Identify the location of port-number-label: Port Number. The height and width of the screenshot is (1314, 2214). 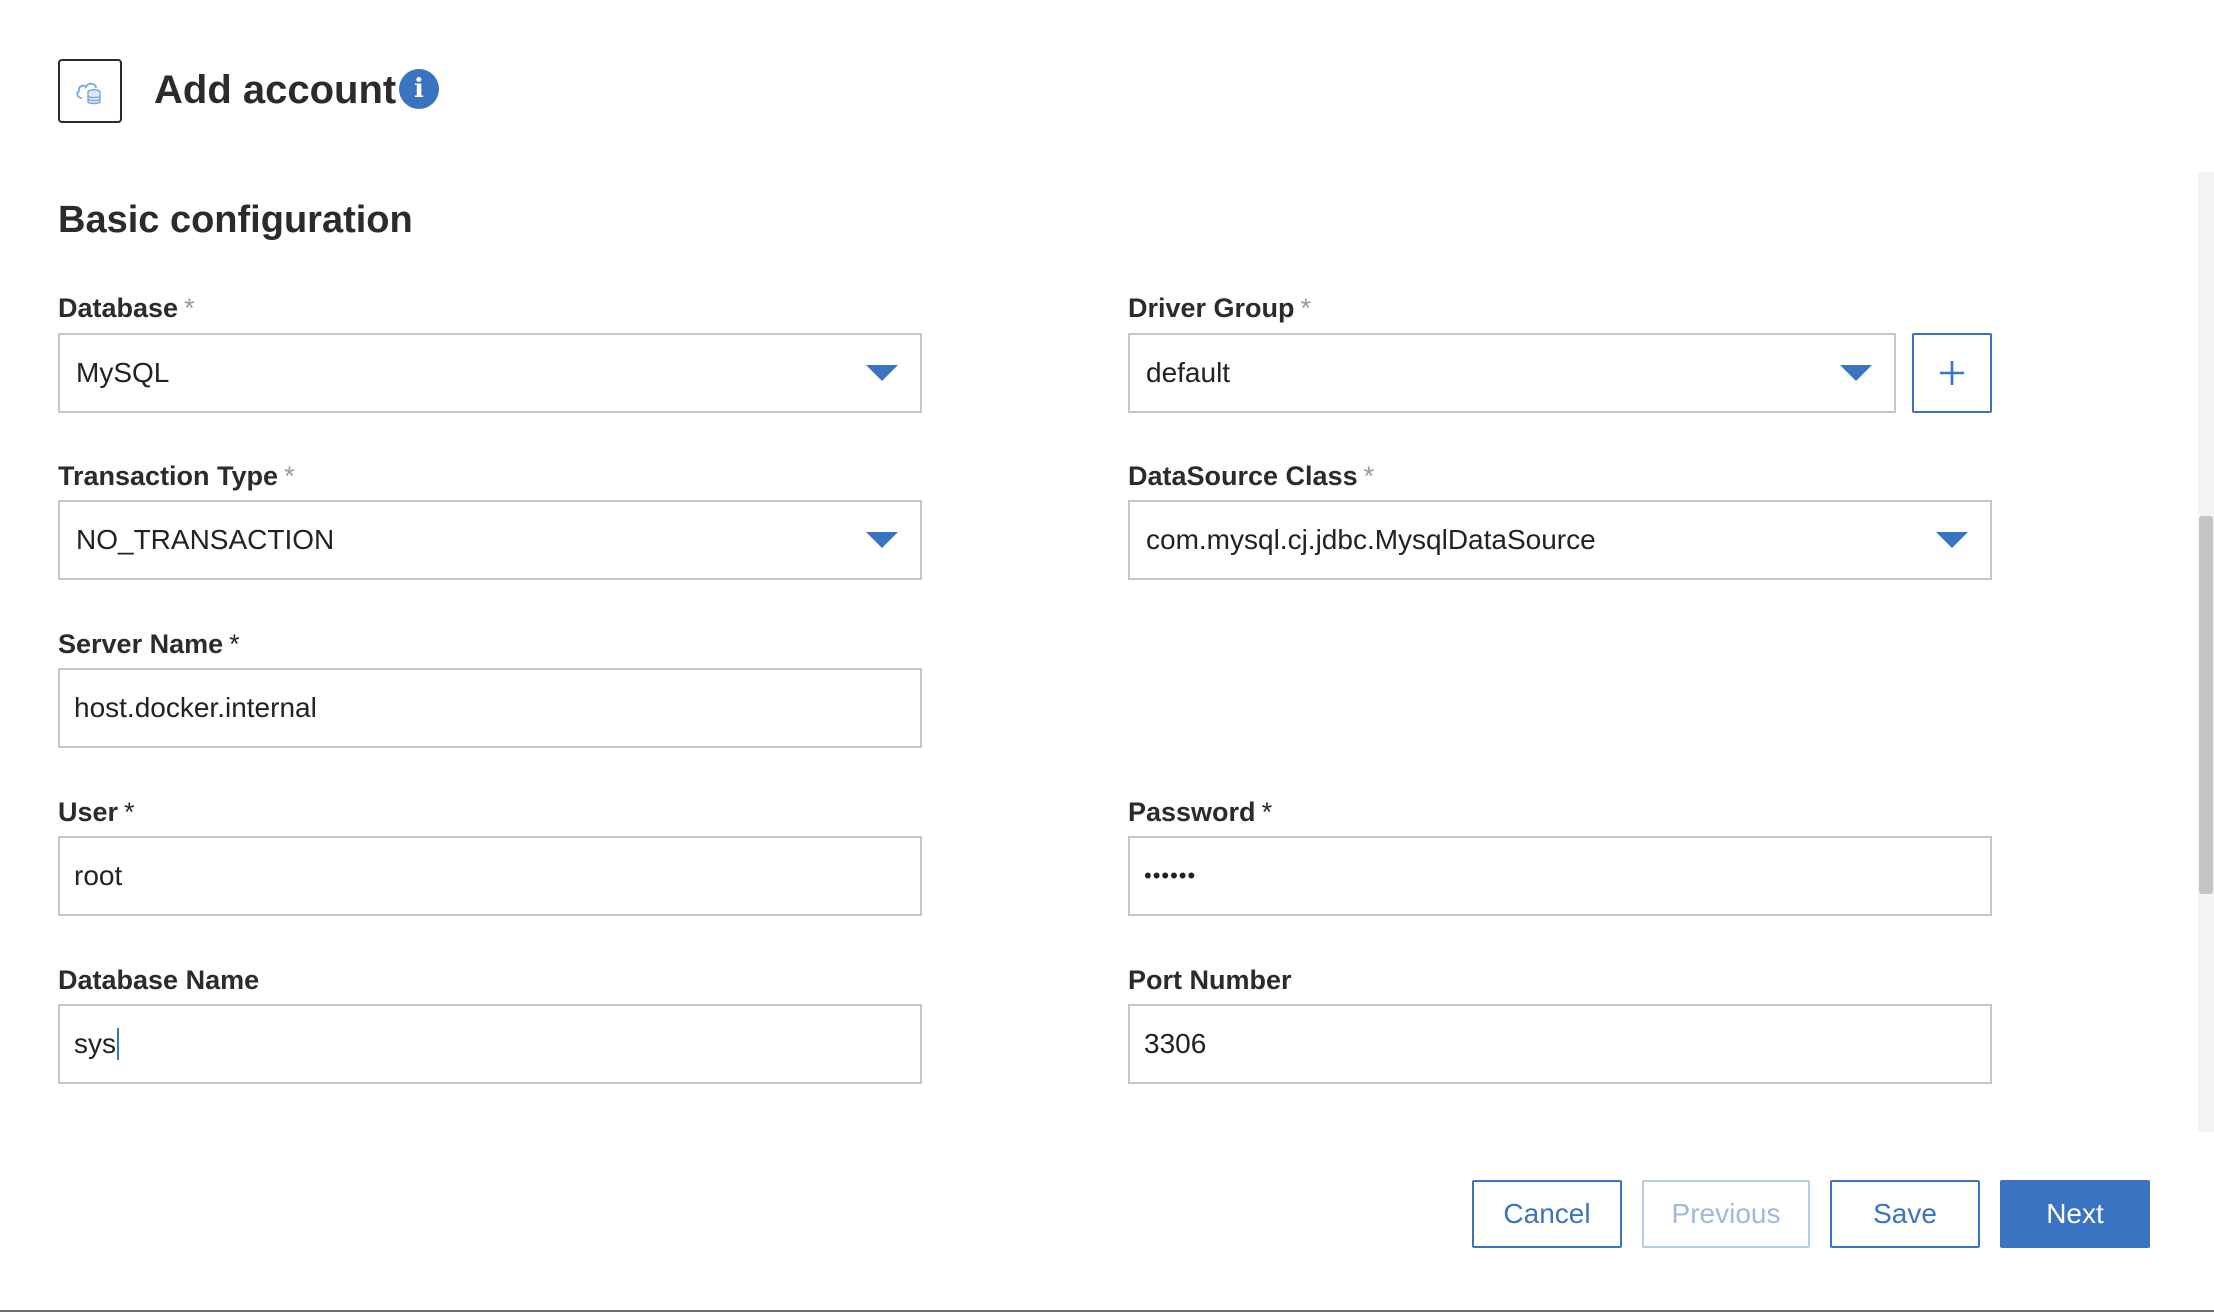
(1210, 980).